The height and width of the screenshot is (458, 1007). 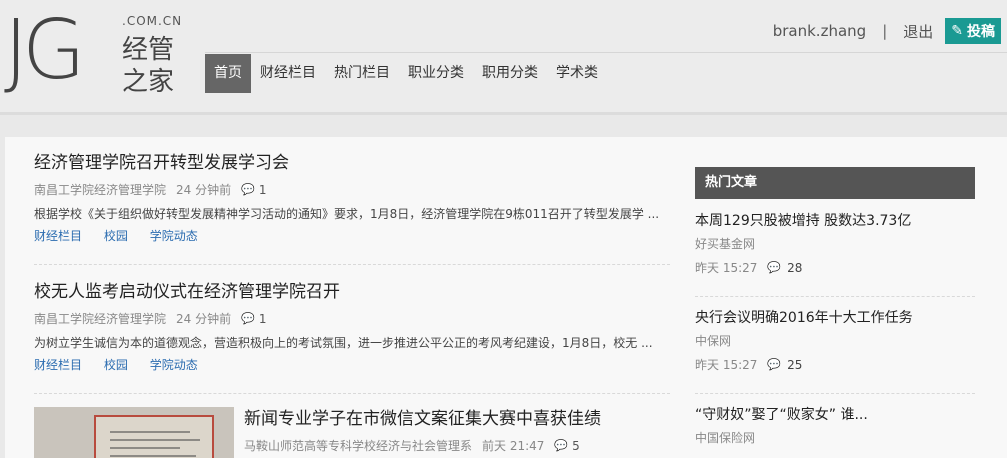 I want to click on main-nav: 首页 财经栏目 热门栏目 职业分类 职用分类 学术类, so click(x=406, y=73).